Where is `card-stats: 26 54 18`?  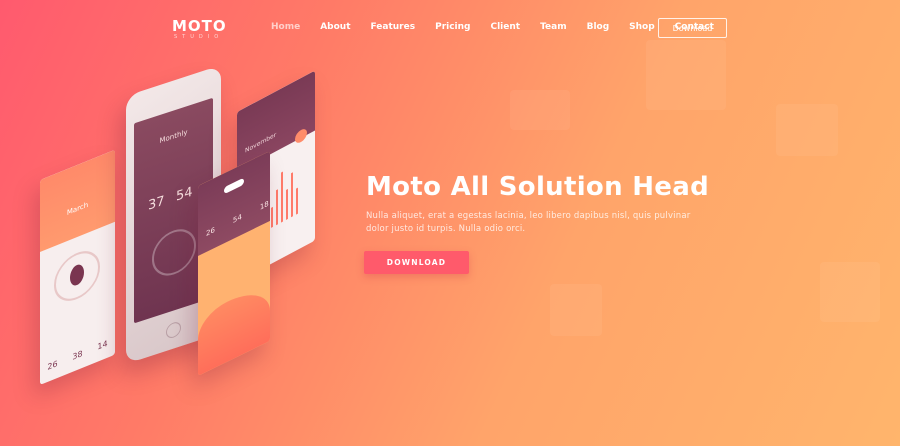
card-stats: 26 54 18 is located at coordinates (237, 218).